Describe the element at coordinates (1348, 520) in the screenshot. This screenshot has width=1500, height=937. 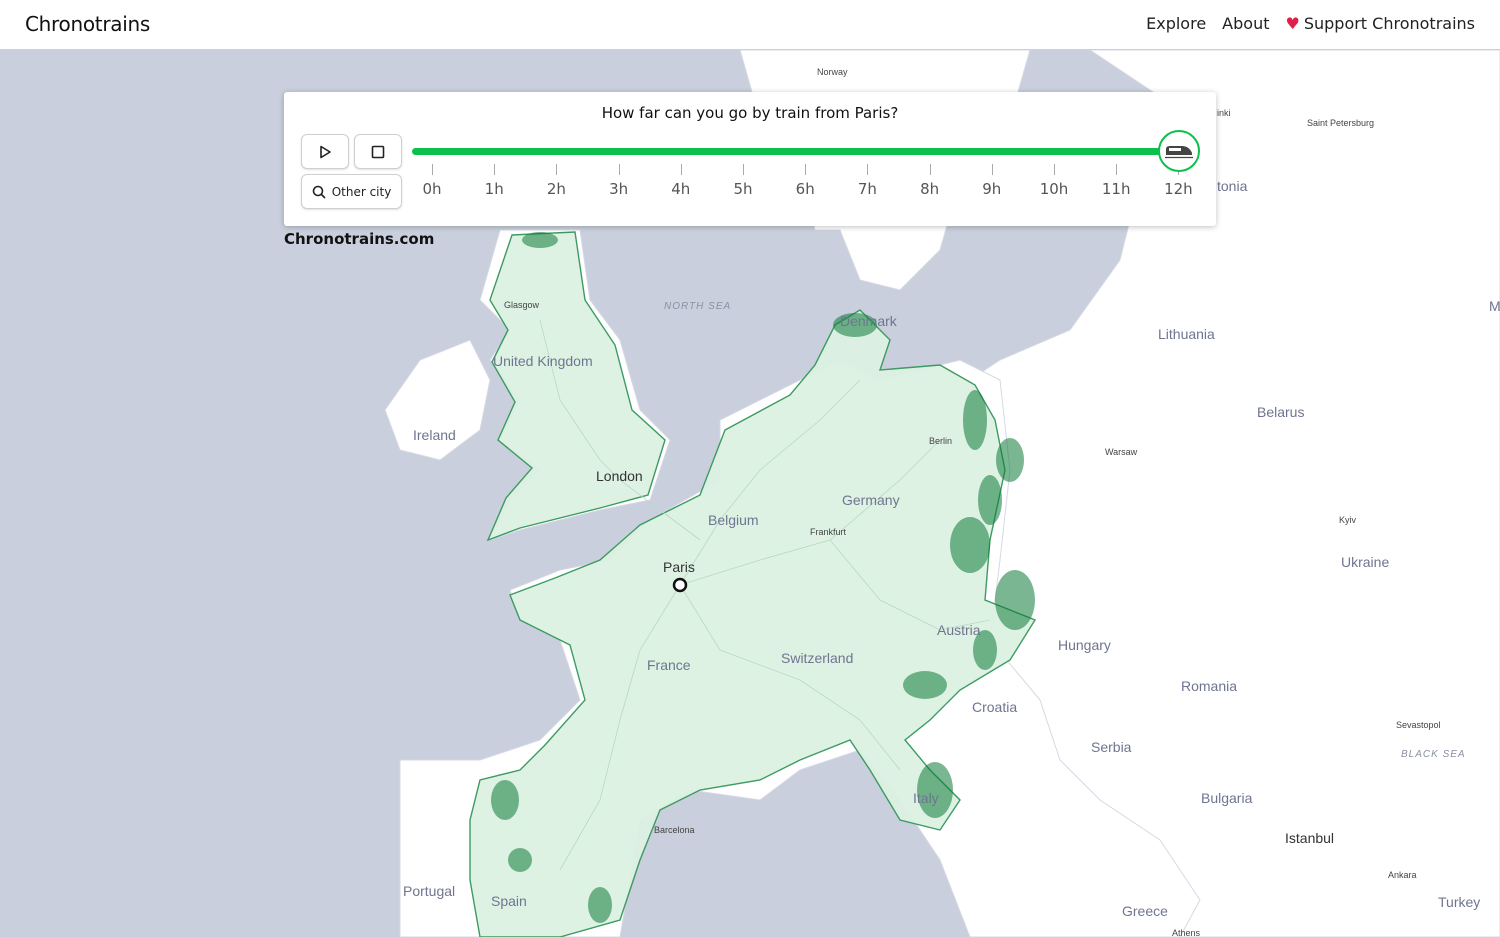
I see `label-kyiv: Kyiv` at that location.